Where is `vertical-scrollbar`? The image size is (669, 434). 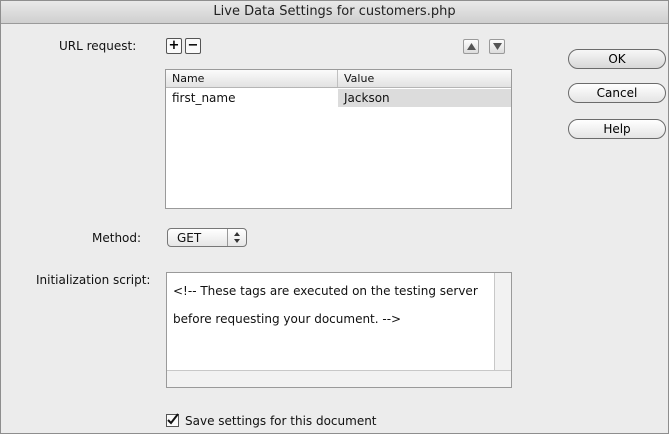 vertical-scrollbar is located at coordinates (502, 322).